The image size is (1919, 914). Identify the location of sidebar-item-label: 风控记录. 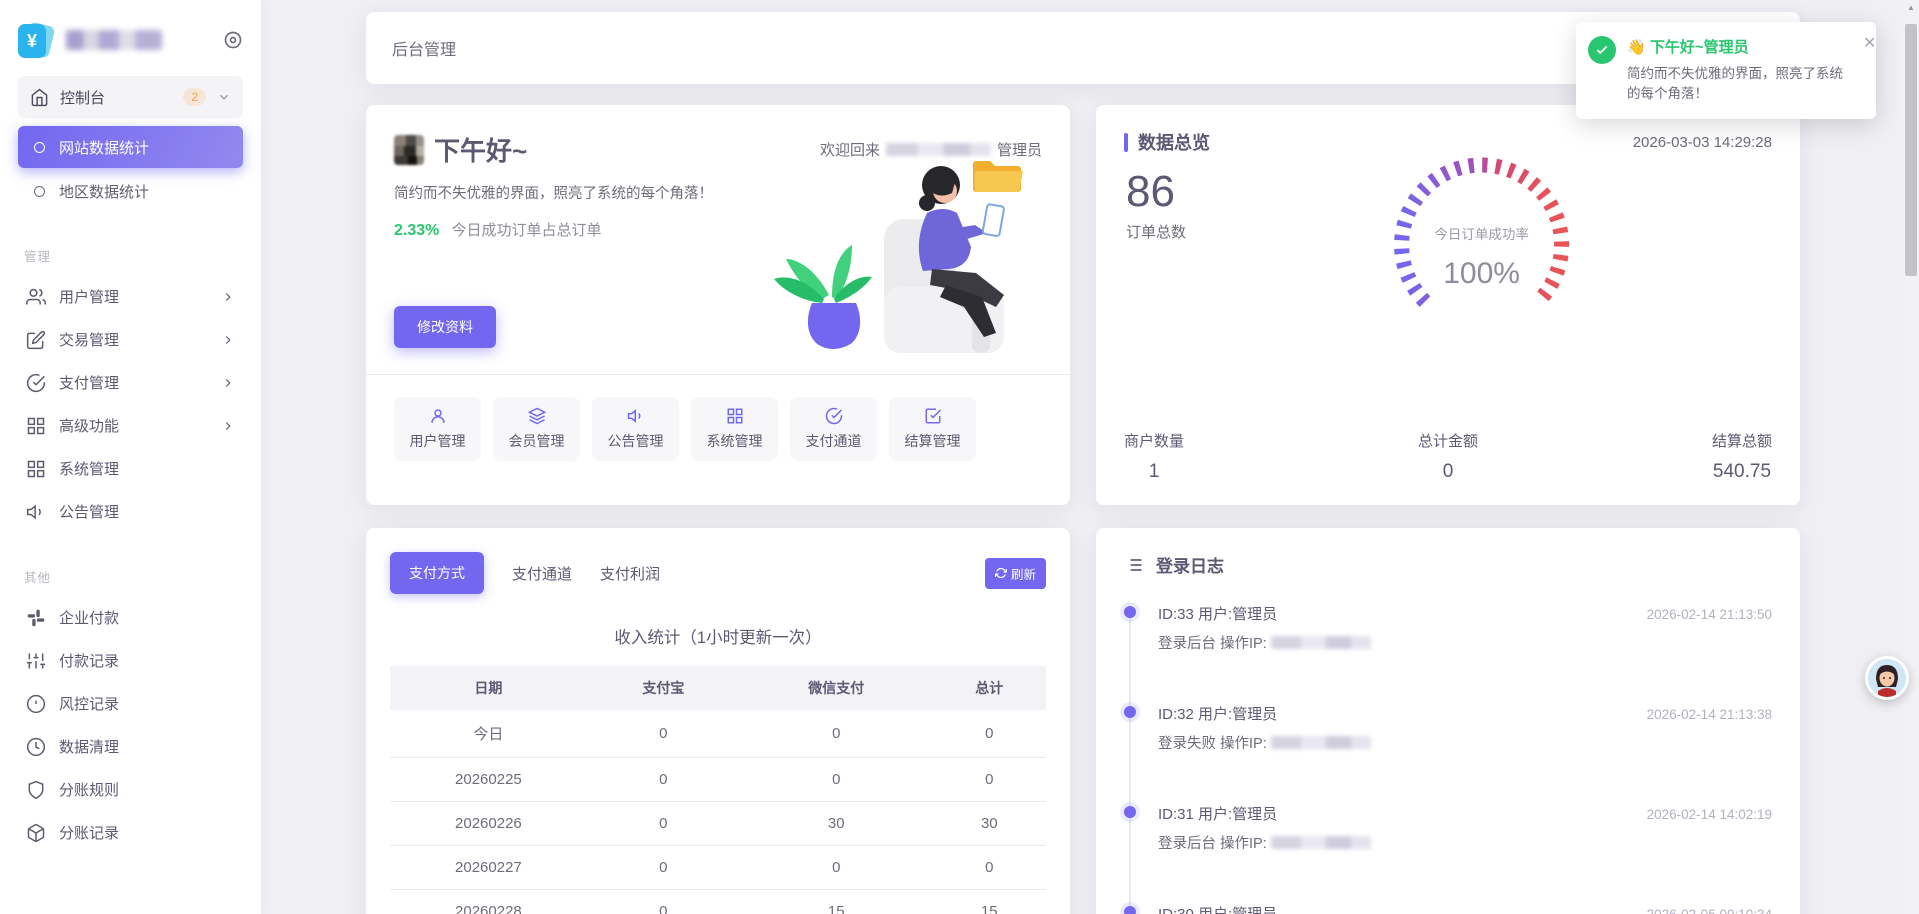
(89, 704).